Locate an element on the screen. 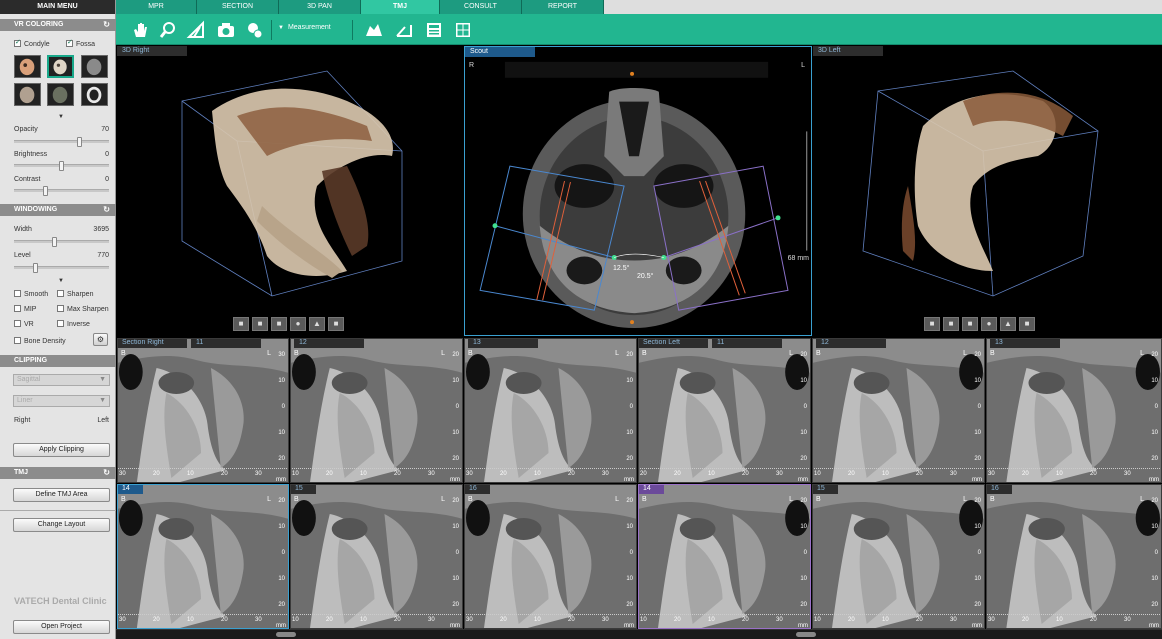 The height and width of the screenshot is (639, 1162). sharpen-option: Sharpen is located at coordinates (83, 294).